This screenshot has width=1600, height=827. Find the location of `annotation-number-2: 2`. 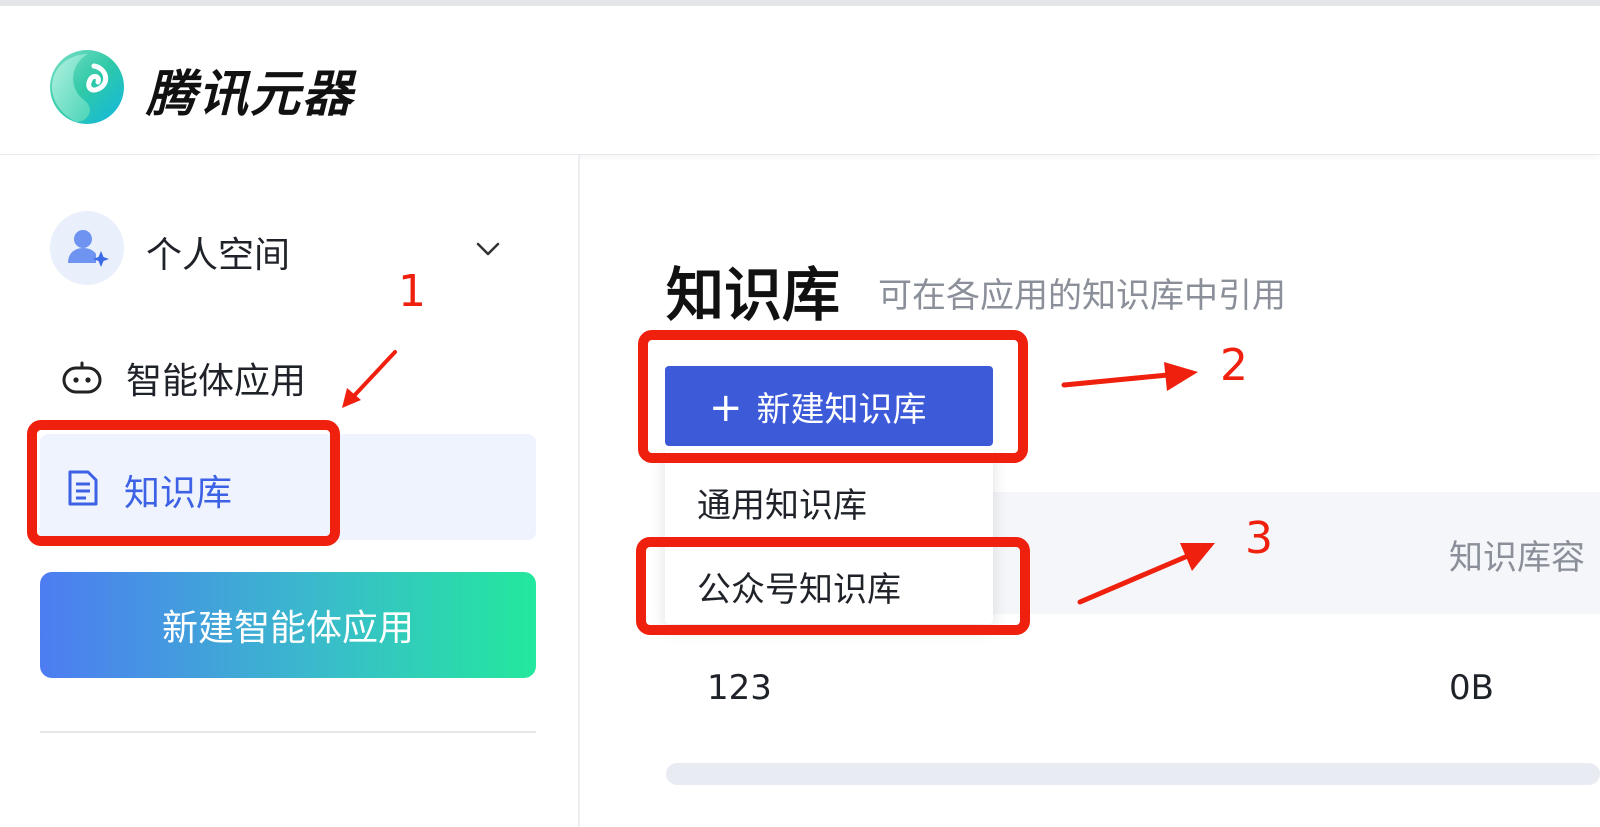

annotation-number-2: 2 is located at coordinates (1234, 365).